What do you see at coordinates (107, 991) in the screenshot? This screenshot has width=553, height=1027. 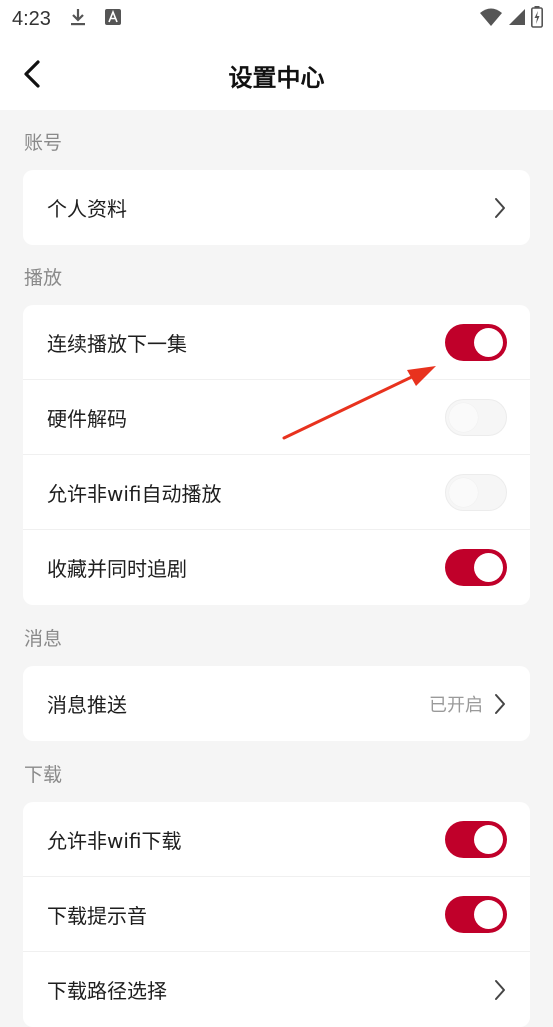 I see `row-label: 下载路径选择` at bounding box center [107, 991].